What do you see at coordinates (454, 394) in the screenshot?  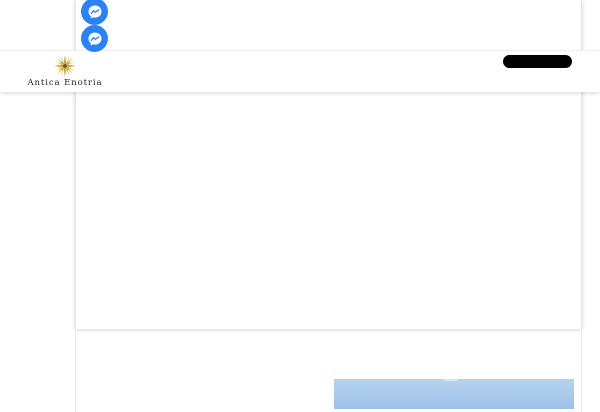 I see `hero-sky-image` at bounding box center [454, 394].